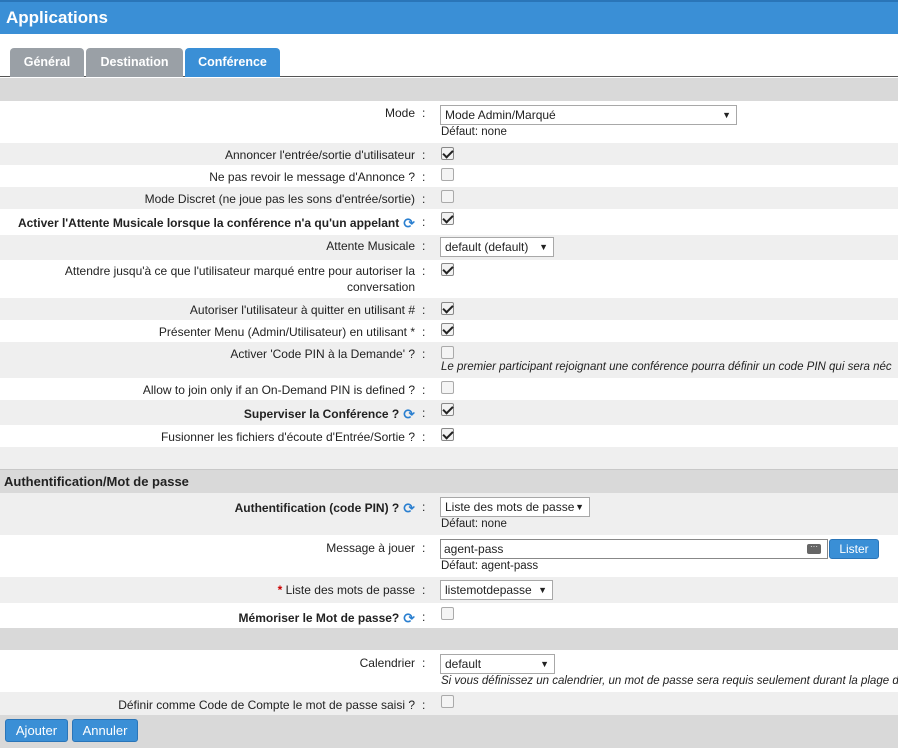 This screenshot has height=748, width=898. Describe the element at coordinates (447, 352) in the screenshot. I see `on-demand-pin-checkbox` at that location.